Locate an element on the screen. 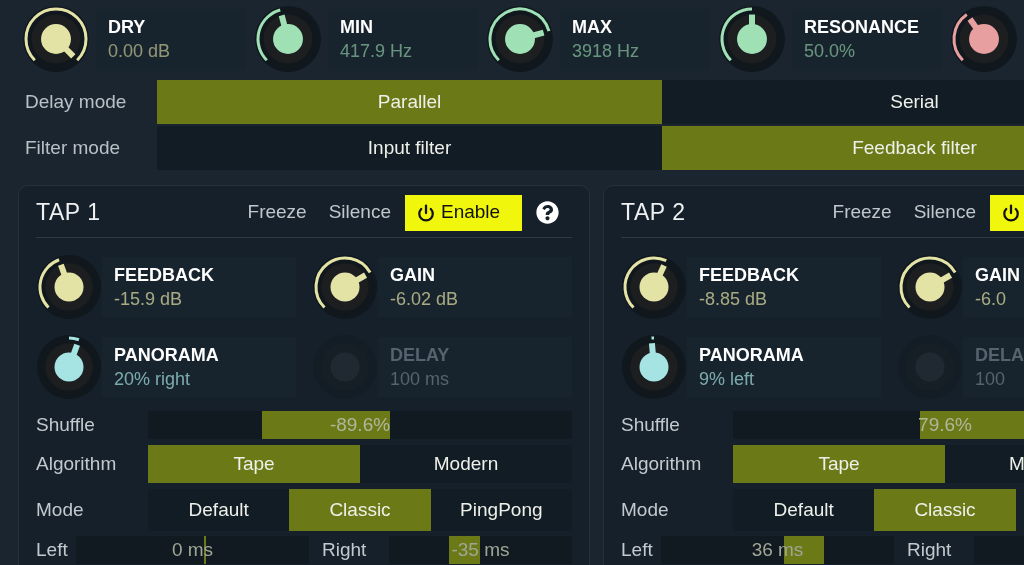 This screenshot has width=1024, height=565. knob-value: -6.02 dB is located at coordinates (425, 299).